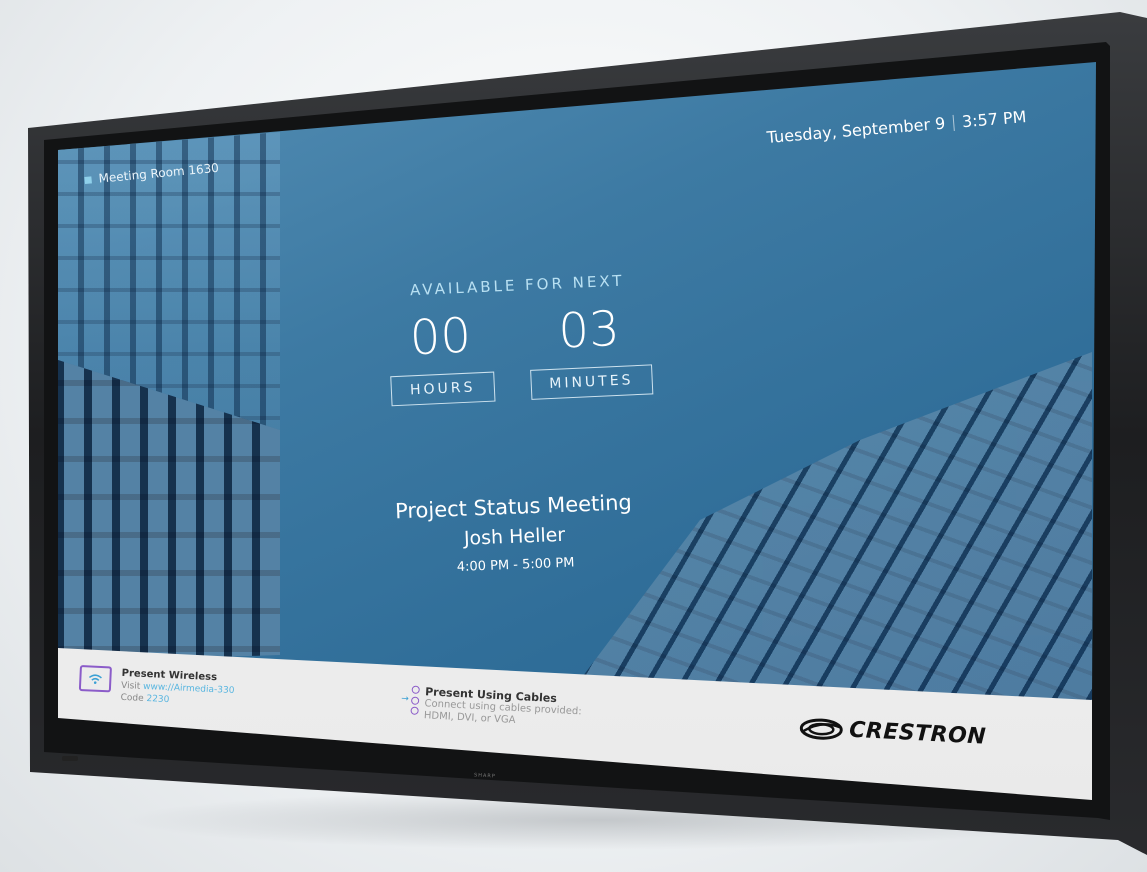 The width and height of the screenshot is (1147, 872). Describe the element at coordinates (591, 382) in the screenshot. I see `minutes-label: MINUTES` at that location.